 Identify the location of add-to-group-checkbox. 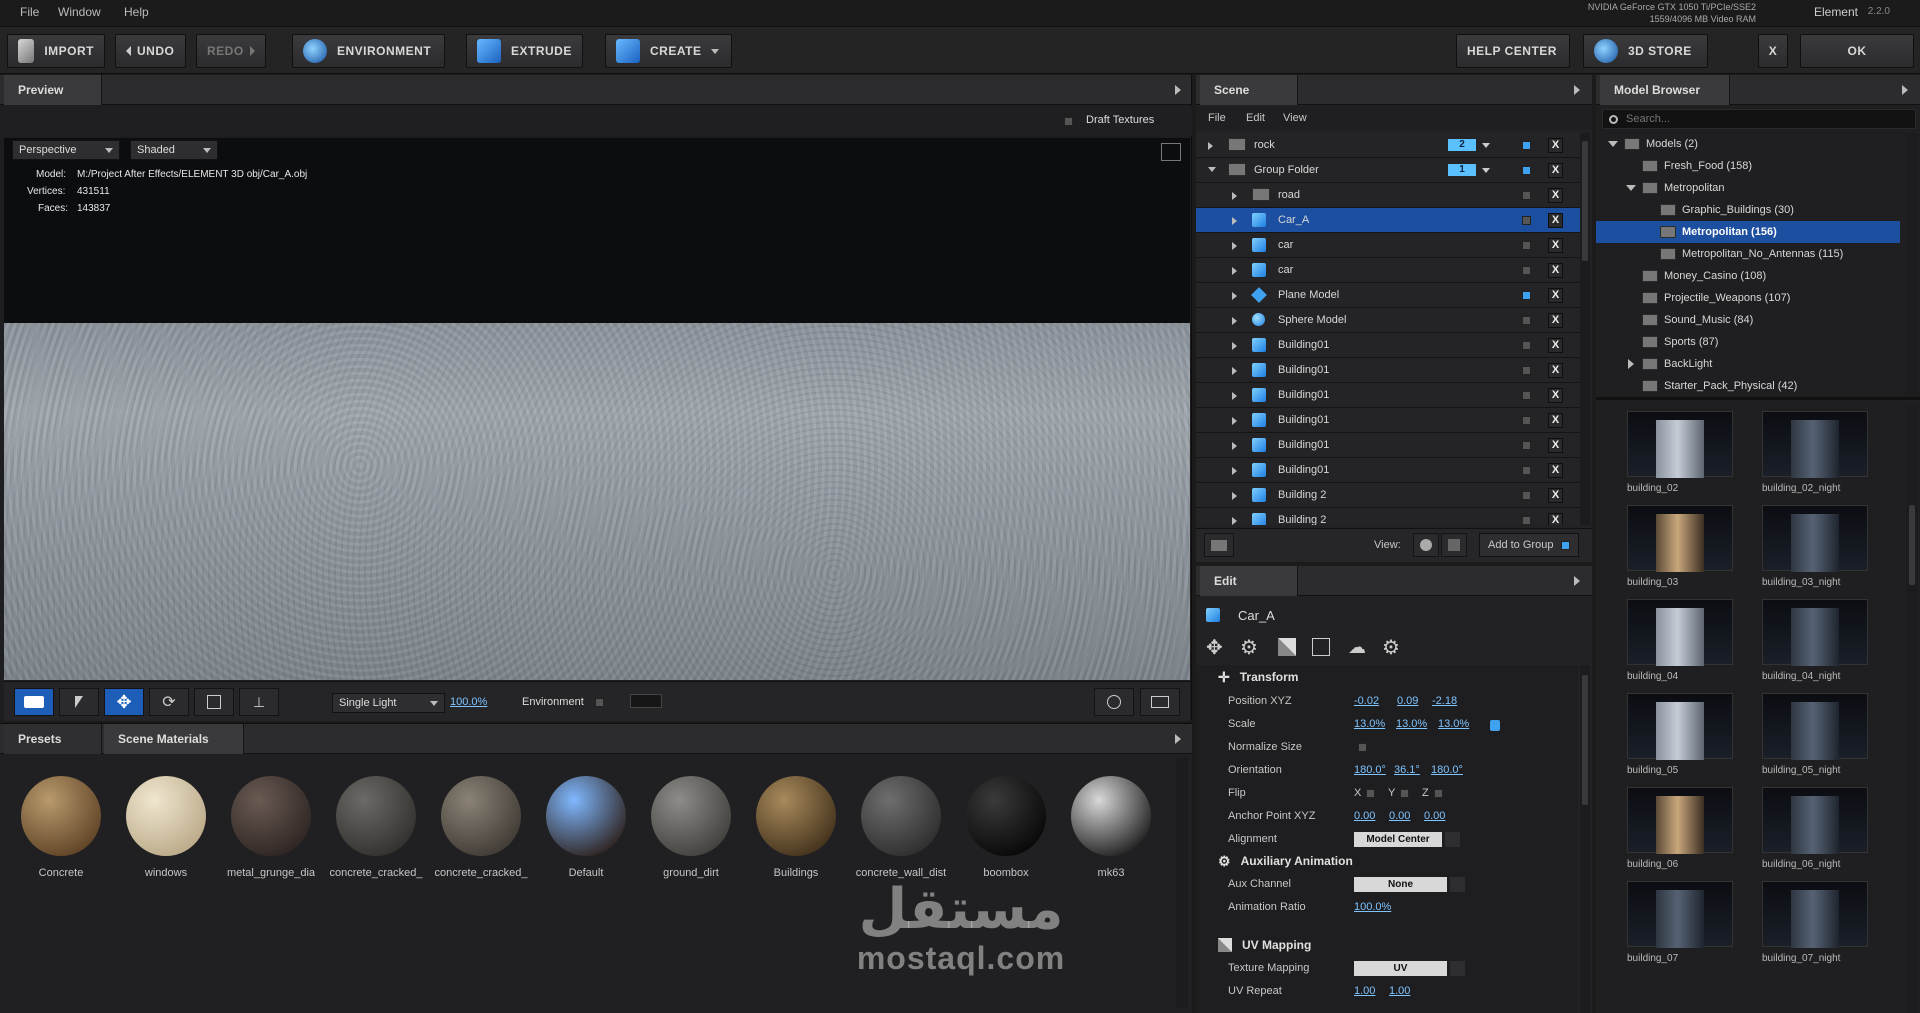
(1566, 545).